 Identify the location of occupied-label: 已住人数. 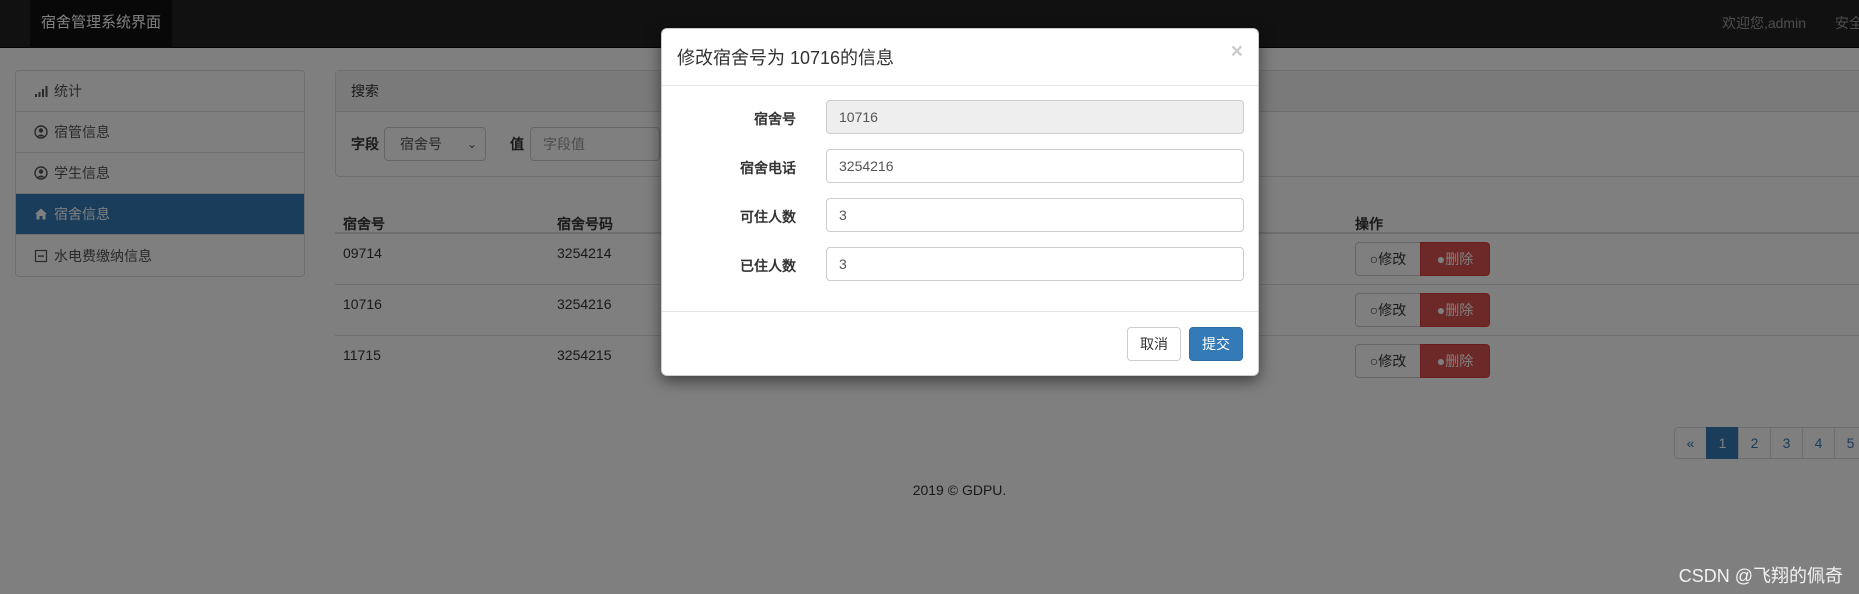
(768, 266).